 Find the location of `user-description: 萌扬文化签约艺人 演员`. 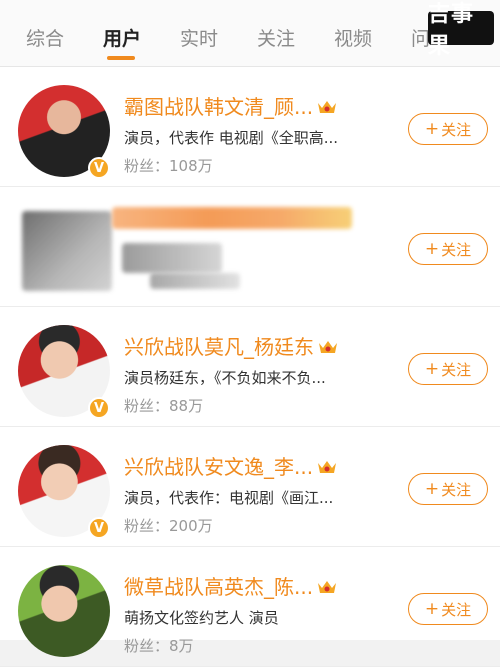

user-description: 萌扬文化签约艺人 演员 is located at coordinates (201, 618).